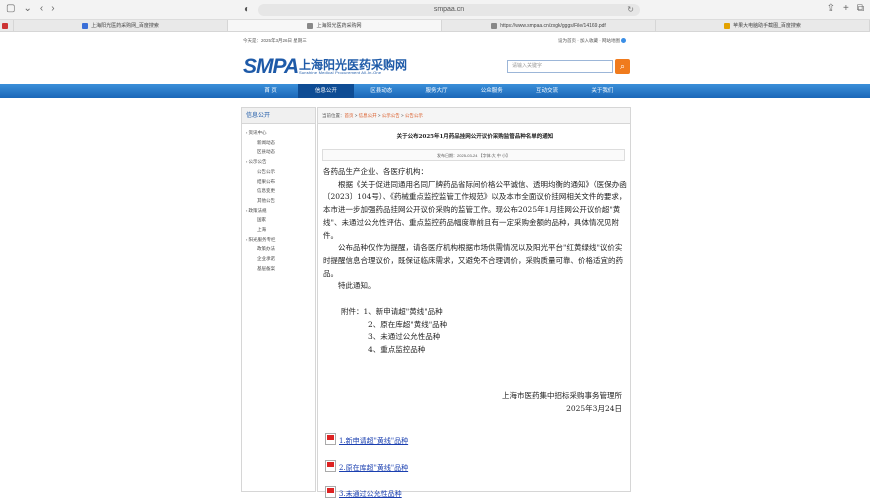 The width and height of the screenshot is (870, 499). Describe the element at coordinates (475, 137) in the screenshot. I see `article-title: 关于公布2025年1月药品挂网公开议价采购监管品种名单的通知` at that location.